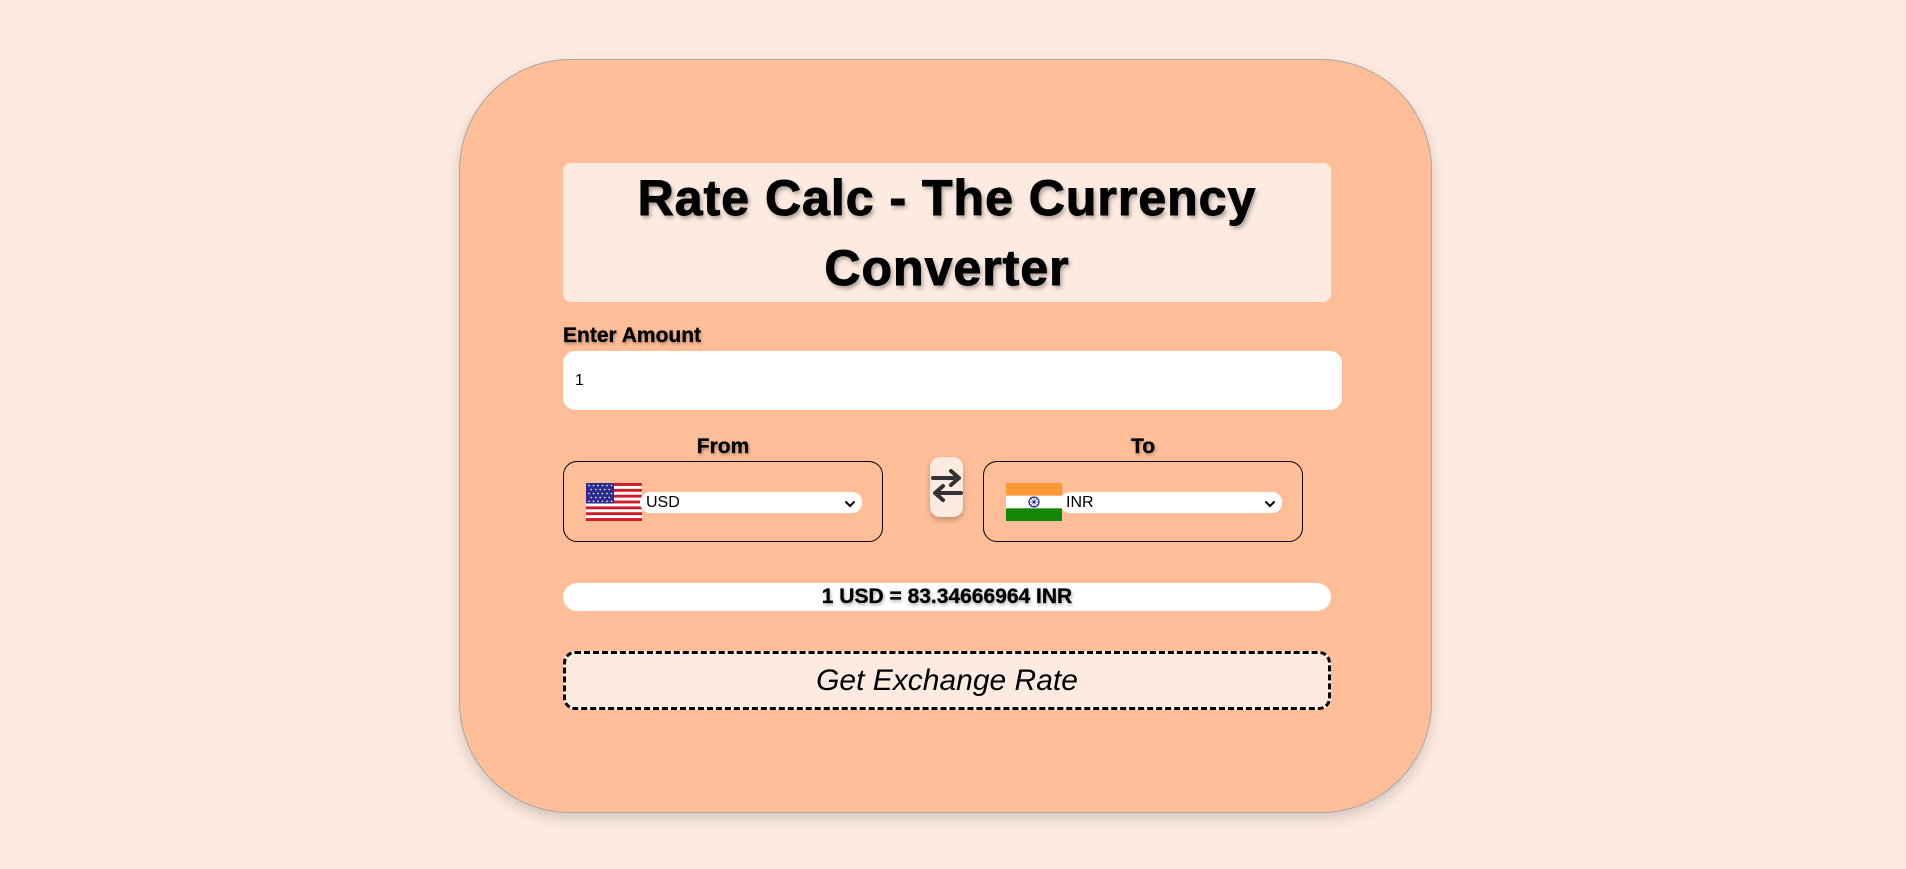 The image size is (1906, 869). I want to click on from-currency-select: USD, so click(751, 502).